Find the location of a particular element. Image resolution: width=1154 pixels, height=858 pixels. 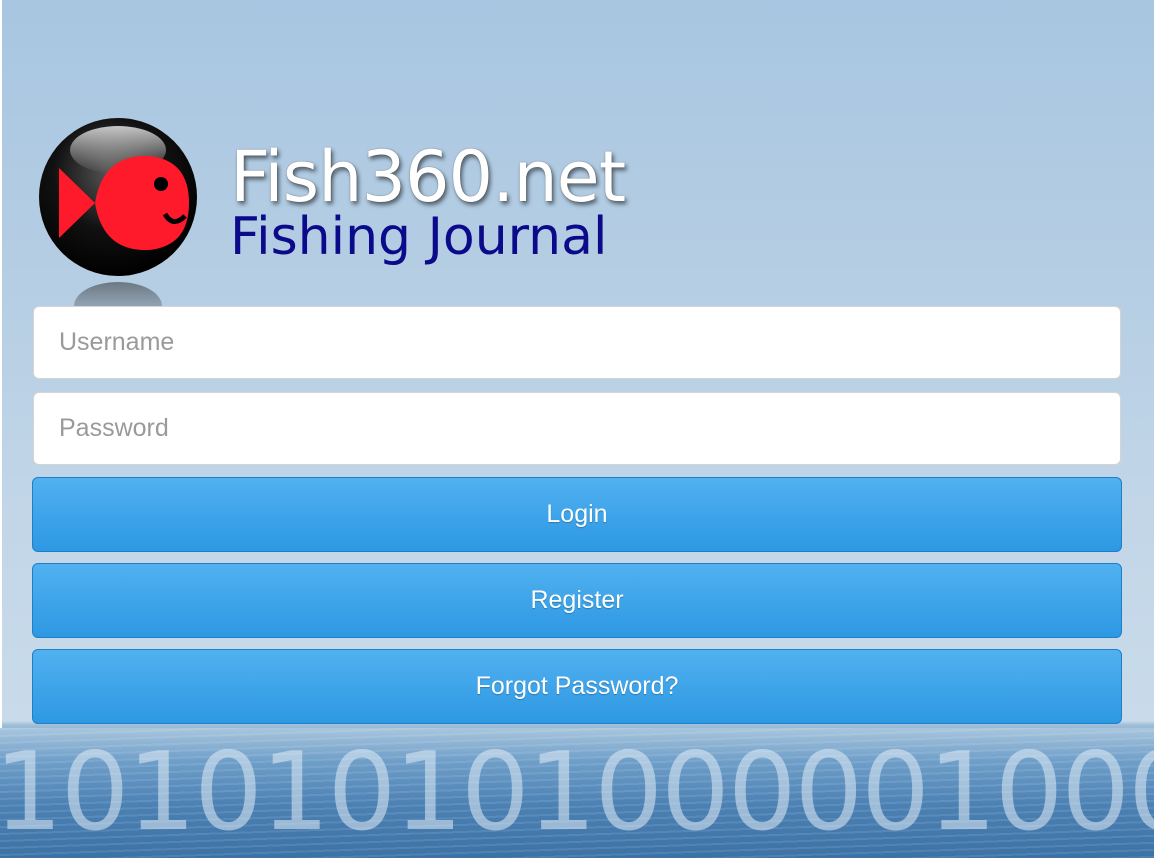

login-button: Login is located at coordinates (577, 514).